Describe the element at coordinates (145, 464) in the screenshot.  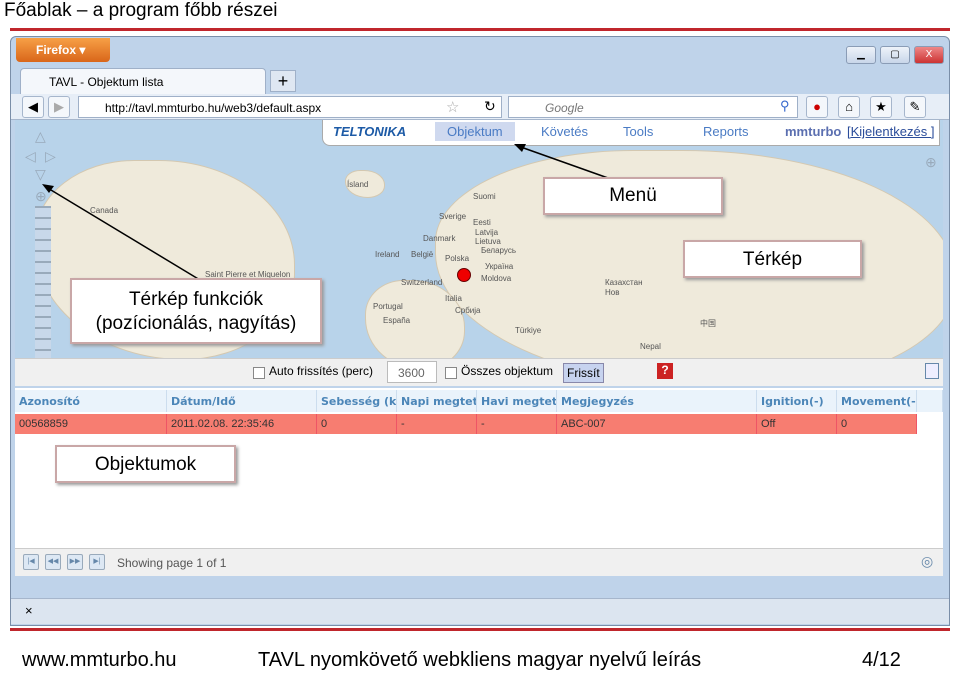
I see `callout-objects: Objektumok` at that location.